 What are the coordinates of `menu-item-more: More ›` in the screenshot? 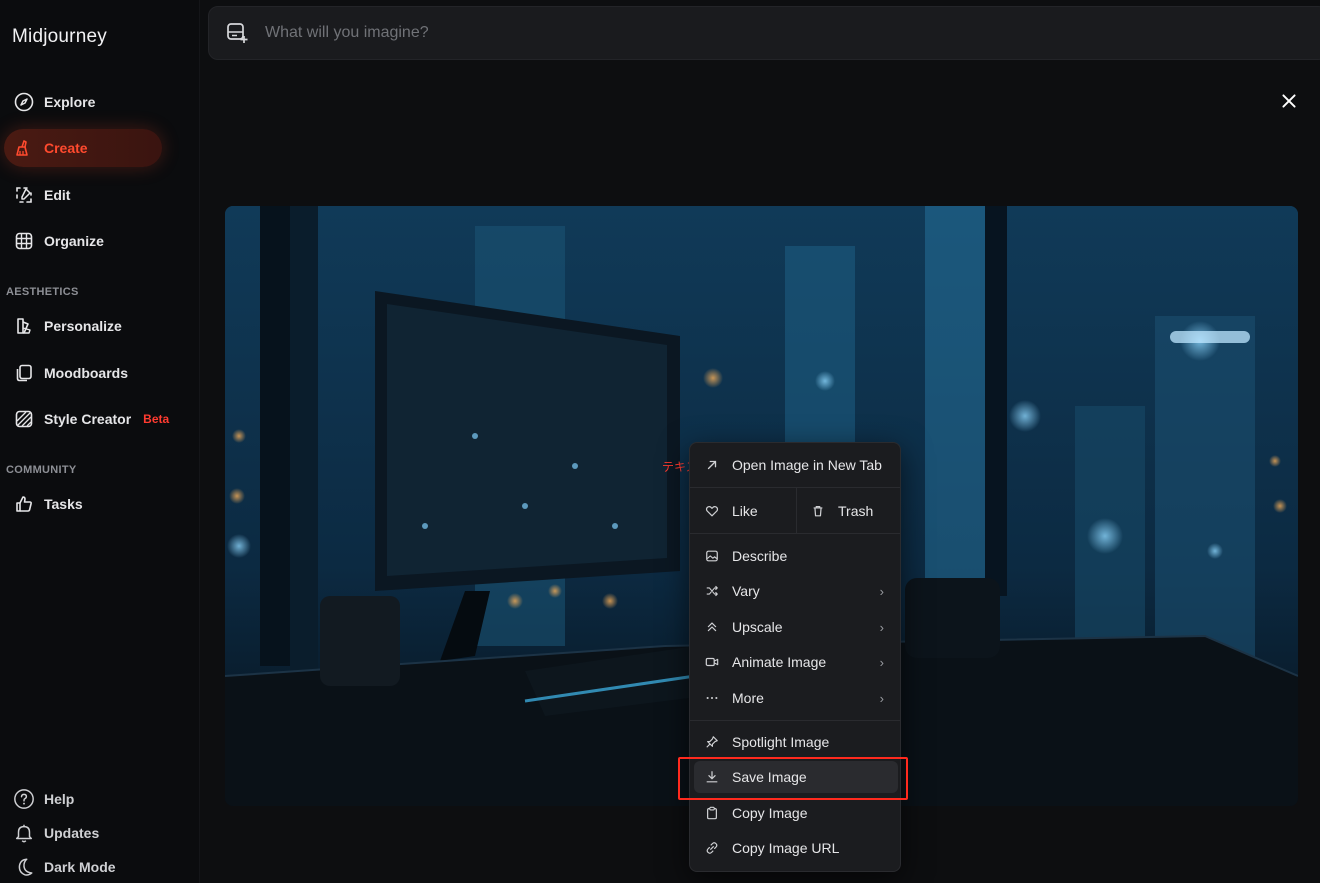 It's located at (796, 698).